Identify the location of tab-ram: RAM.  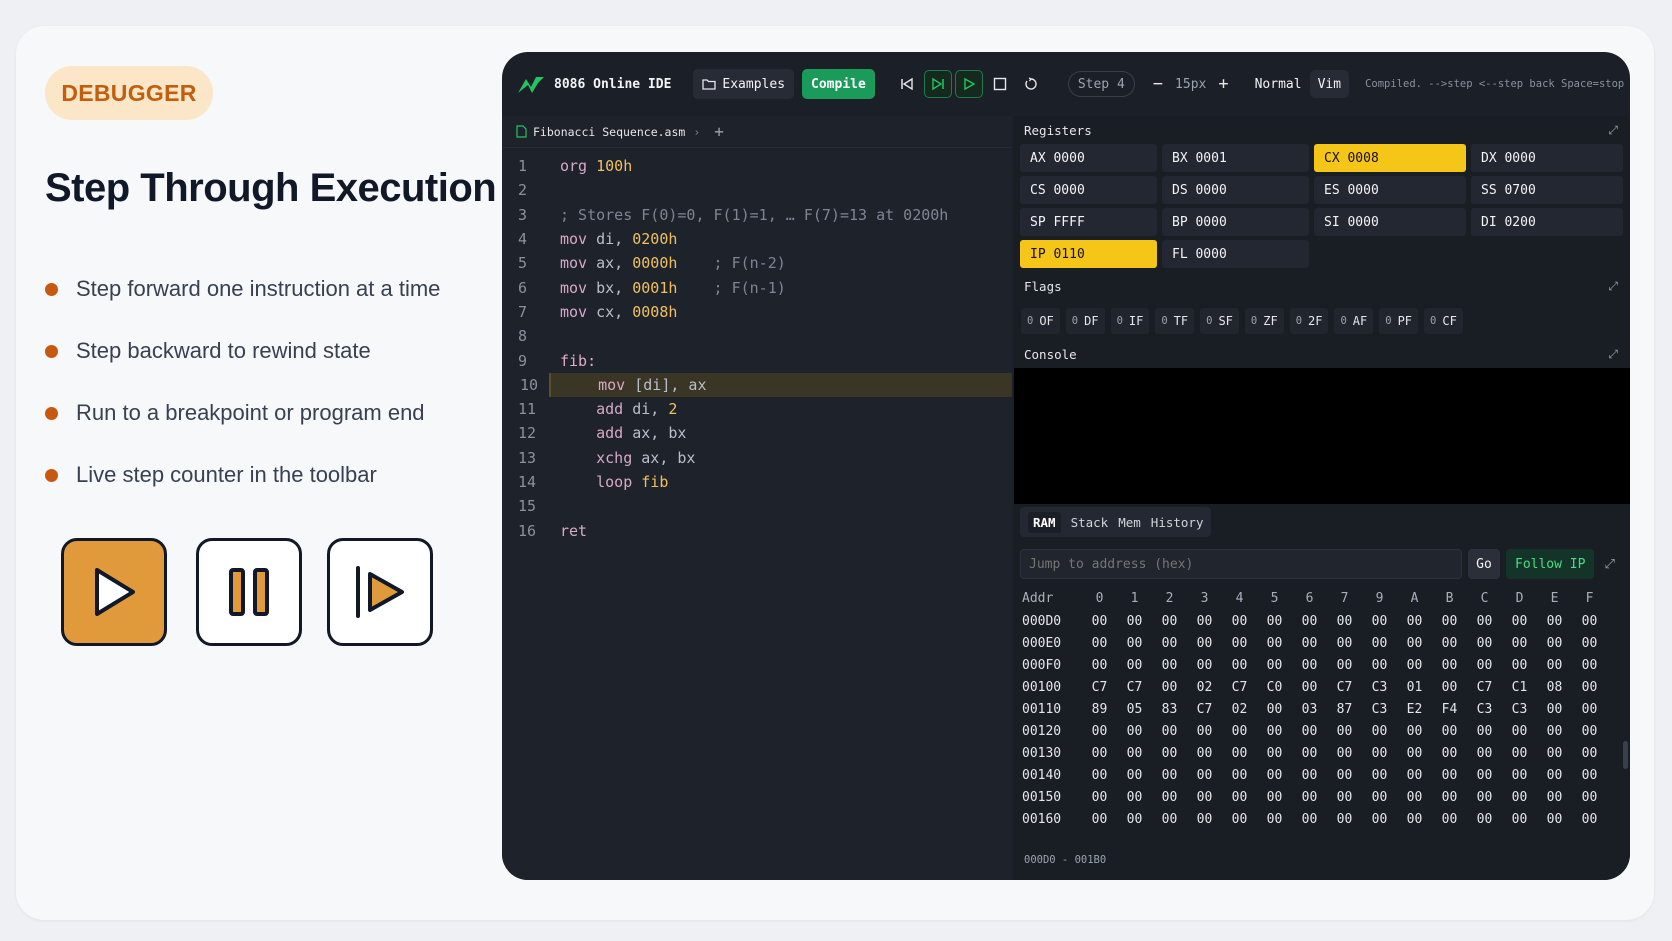
(1044, 522).